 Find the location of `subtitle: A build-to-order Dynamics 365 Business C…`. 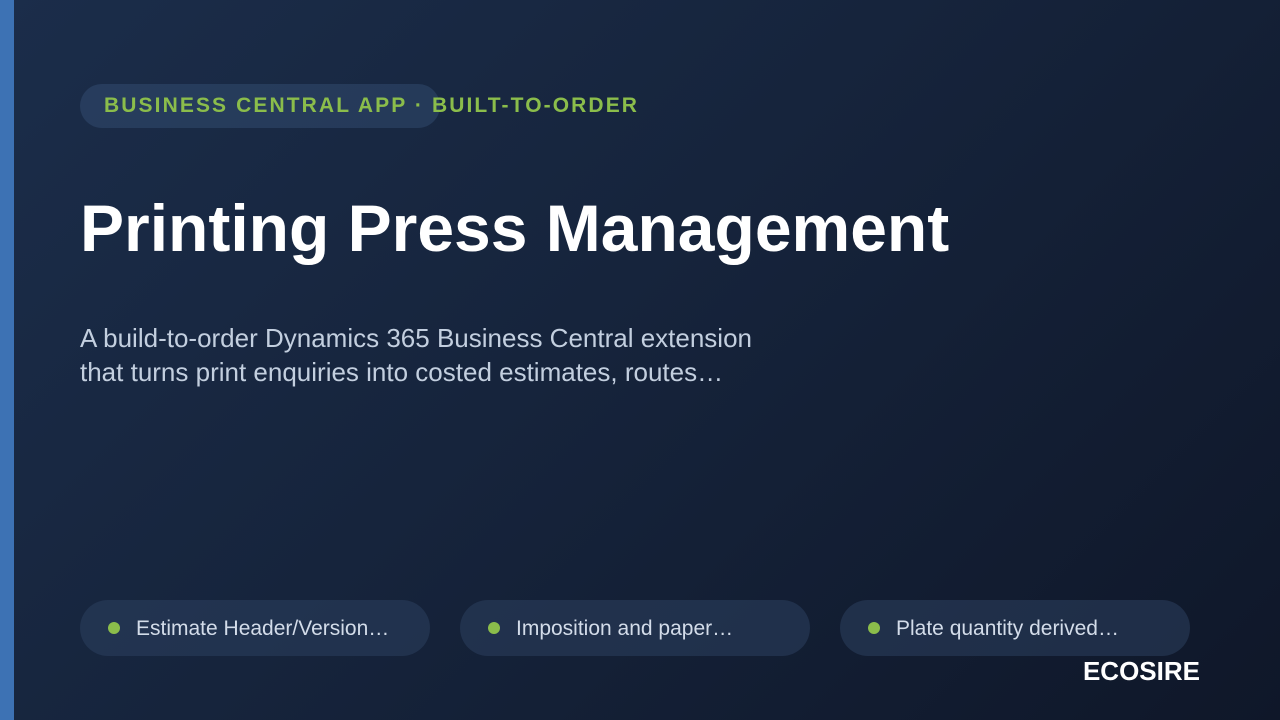

subtitle: A build-to-order Dynamics 365 Business C… is located at coordinates (460, 355).